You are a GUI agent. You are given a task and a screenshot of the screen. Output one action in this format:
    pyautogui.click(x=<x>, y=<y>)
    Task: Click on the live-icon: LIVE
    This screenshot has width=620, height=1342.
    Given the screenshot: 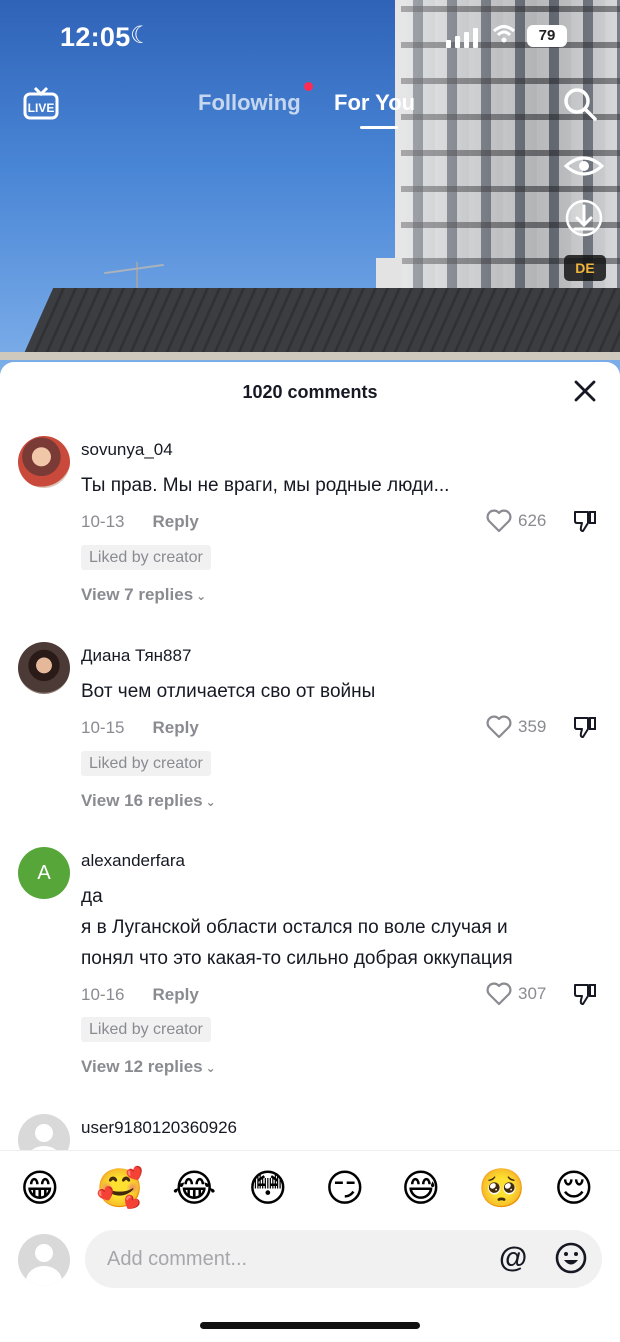 What is the action you would take?
    pyautogui.click(x=41, y=104)
    